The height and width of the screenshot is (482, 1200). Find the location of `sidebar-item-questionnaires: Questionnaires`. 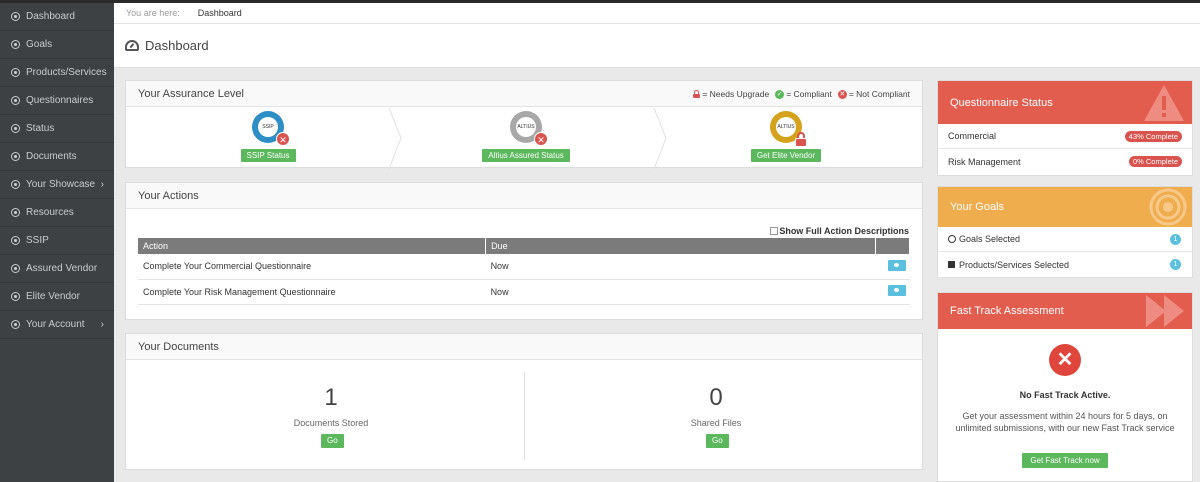

sidebar-item-questionnaires: Questionnaires is located at coordinates (57, 101).